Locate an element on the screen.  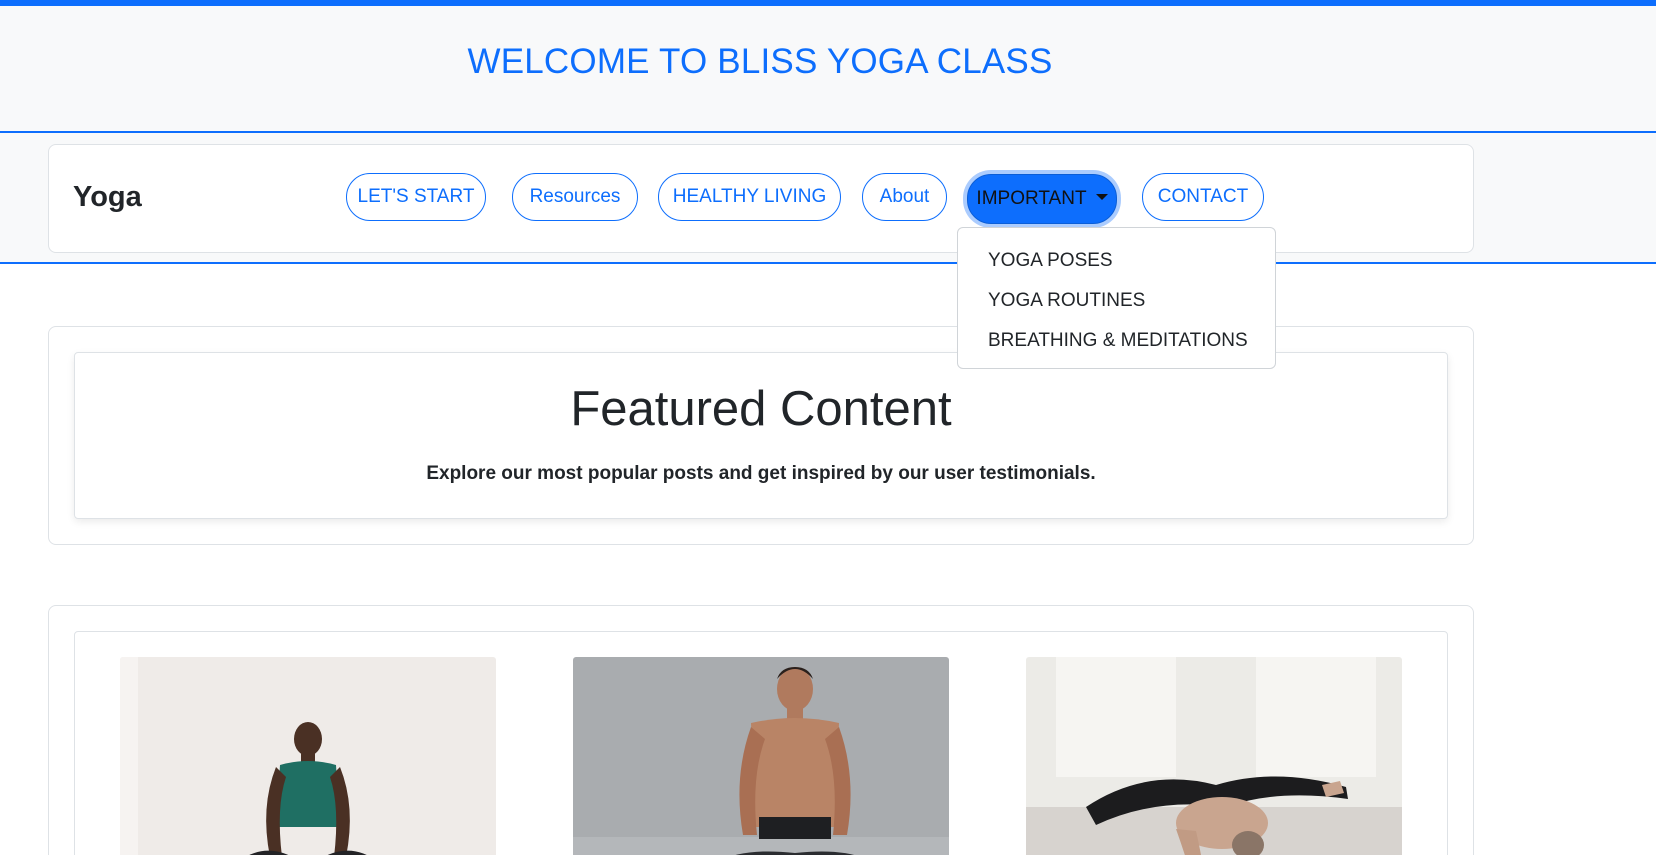
navbar-brand: Yoga is located at coordinates (107, 197).